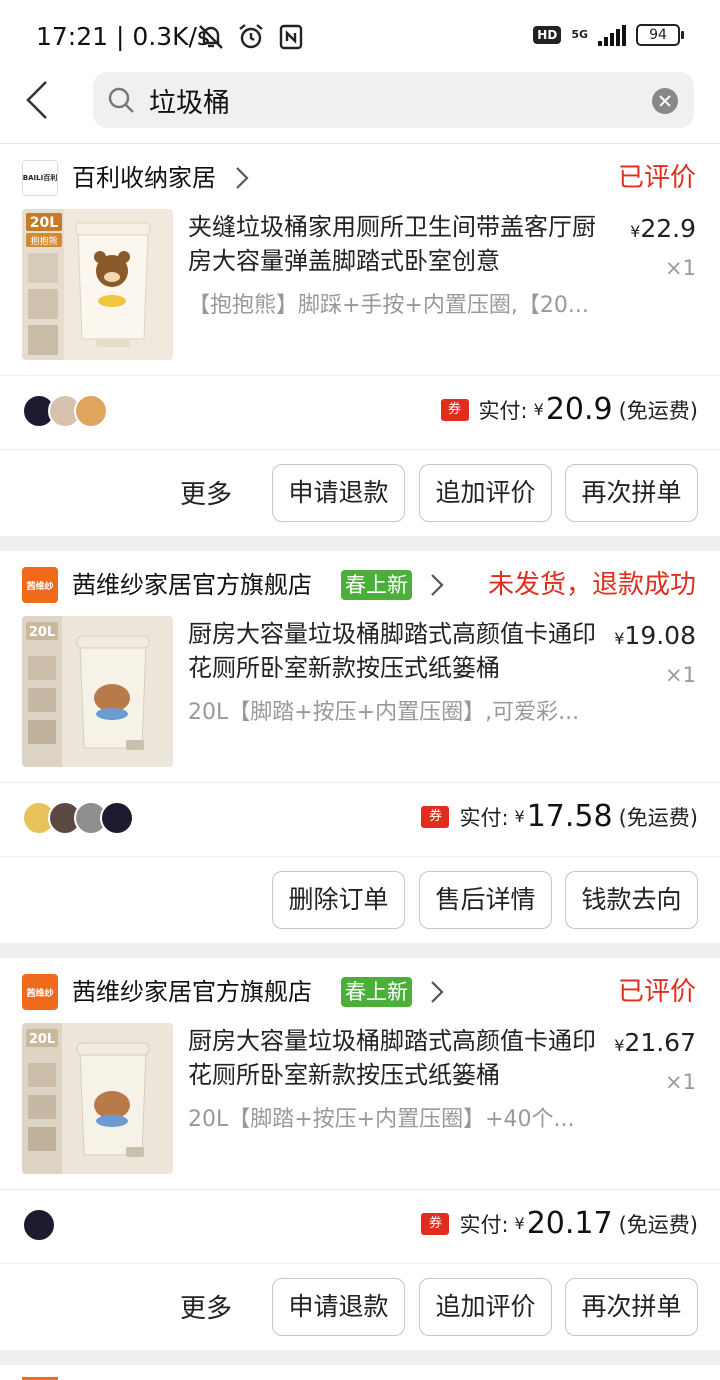  I want to click on battery-icon: 94, so click(660, 35).